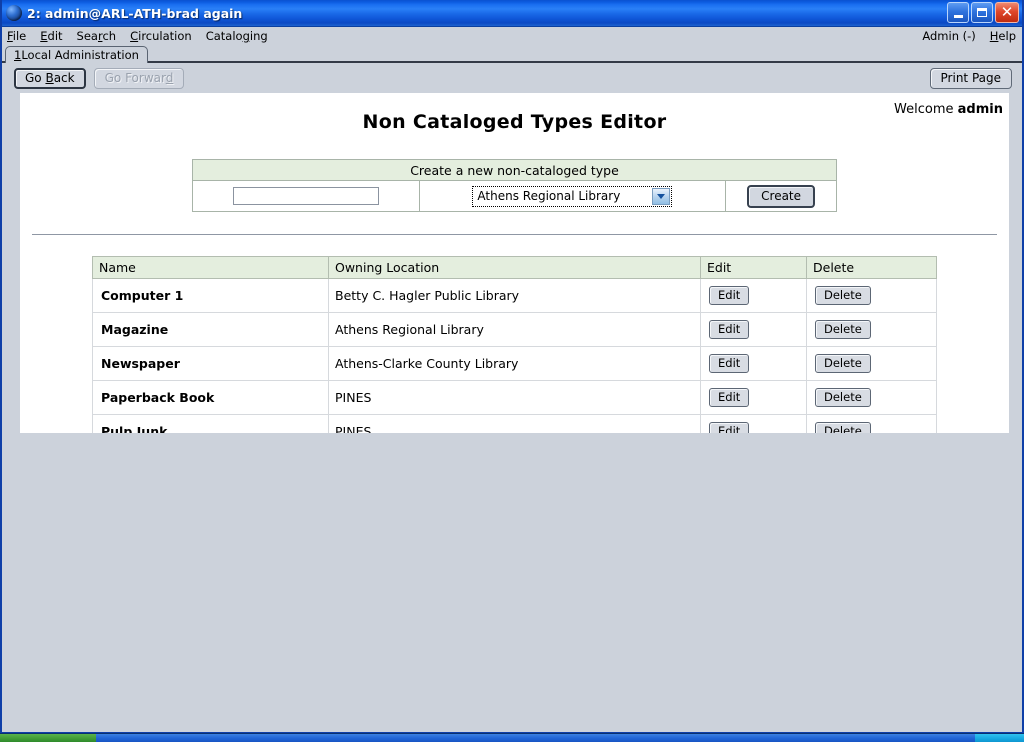  What do you see at coordinates (210, 363) in the screenshot?
I see `cell-type-name: Newspaper` at bounding box center [210, 363].